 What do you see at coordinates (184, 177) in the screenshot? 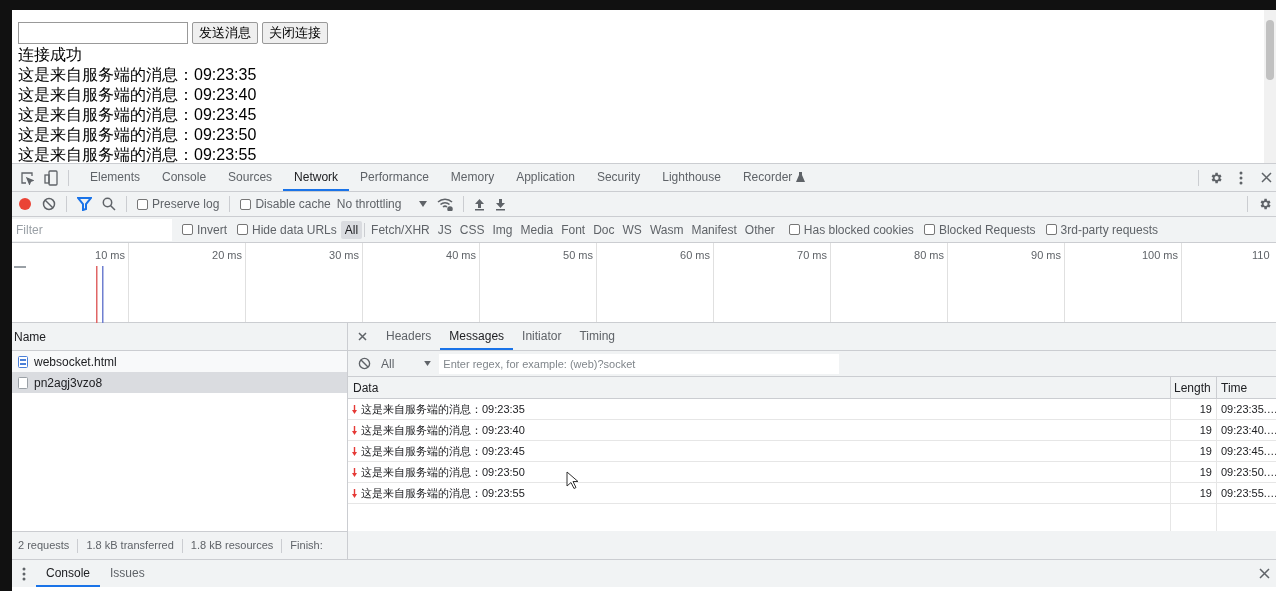
I see `devtools-tab: Console` at bounding box center [184, 177].